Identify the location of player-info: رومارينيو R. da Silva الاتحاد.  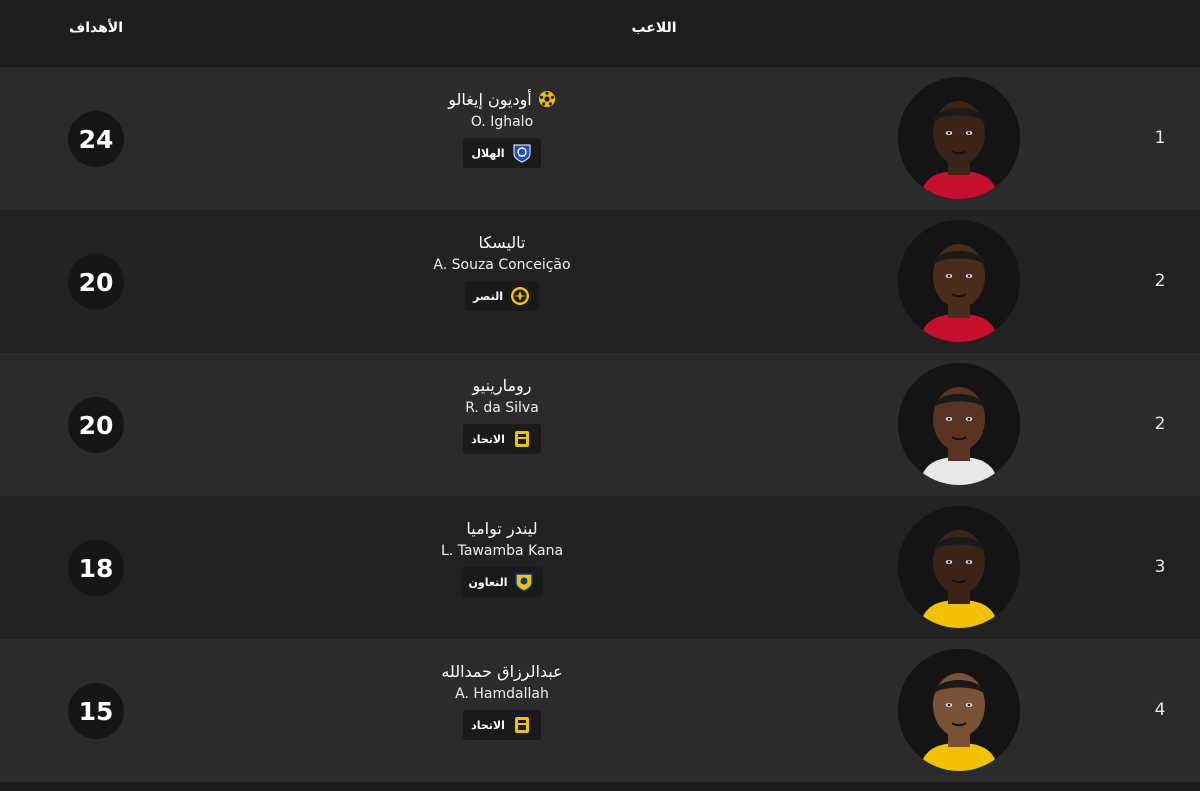
(502, 413).